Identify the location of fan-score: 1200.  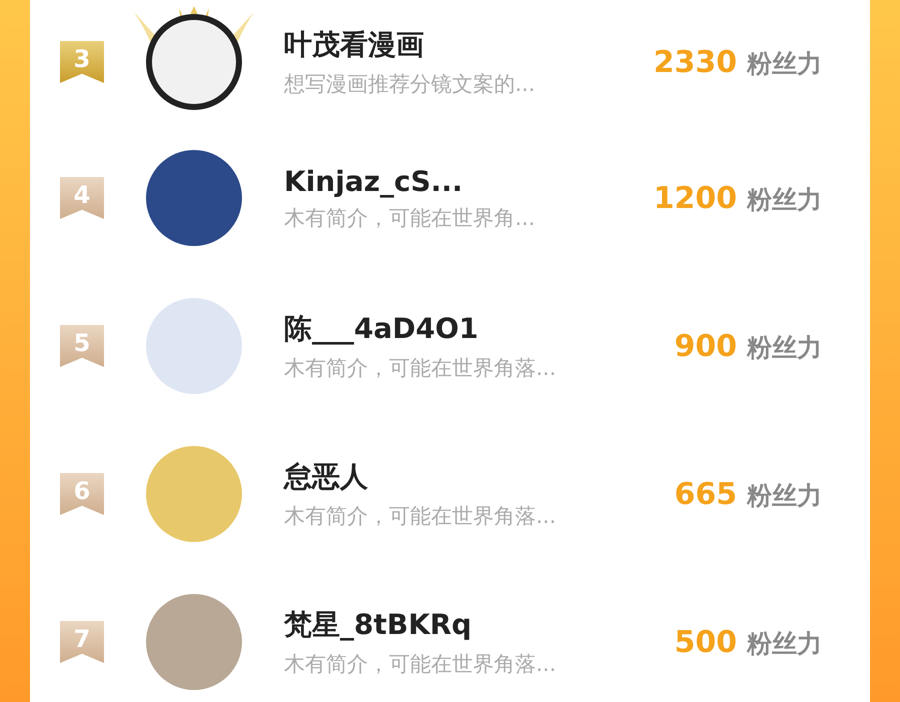
(695, 198).